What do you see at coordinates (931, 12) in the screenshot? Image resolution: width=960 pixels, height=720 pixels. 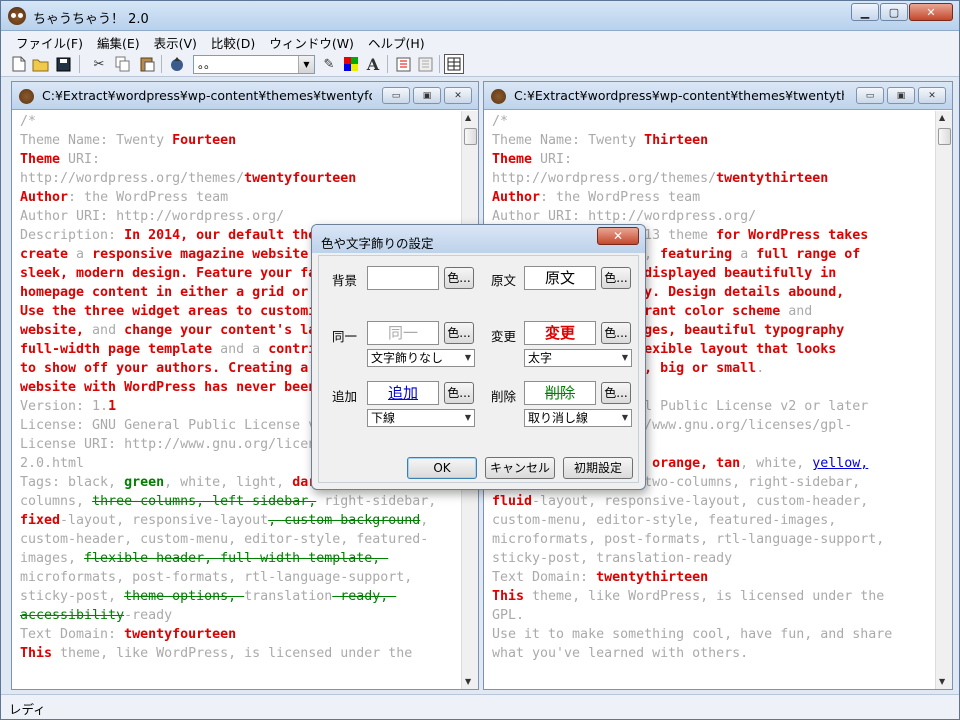 I see `close-button: ✕` at bounding box center [931, 12].